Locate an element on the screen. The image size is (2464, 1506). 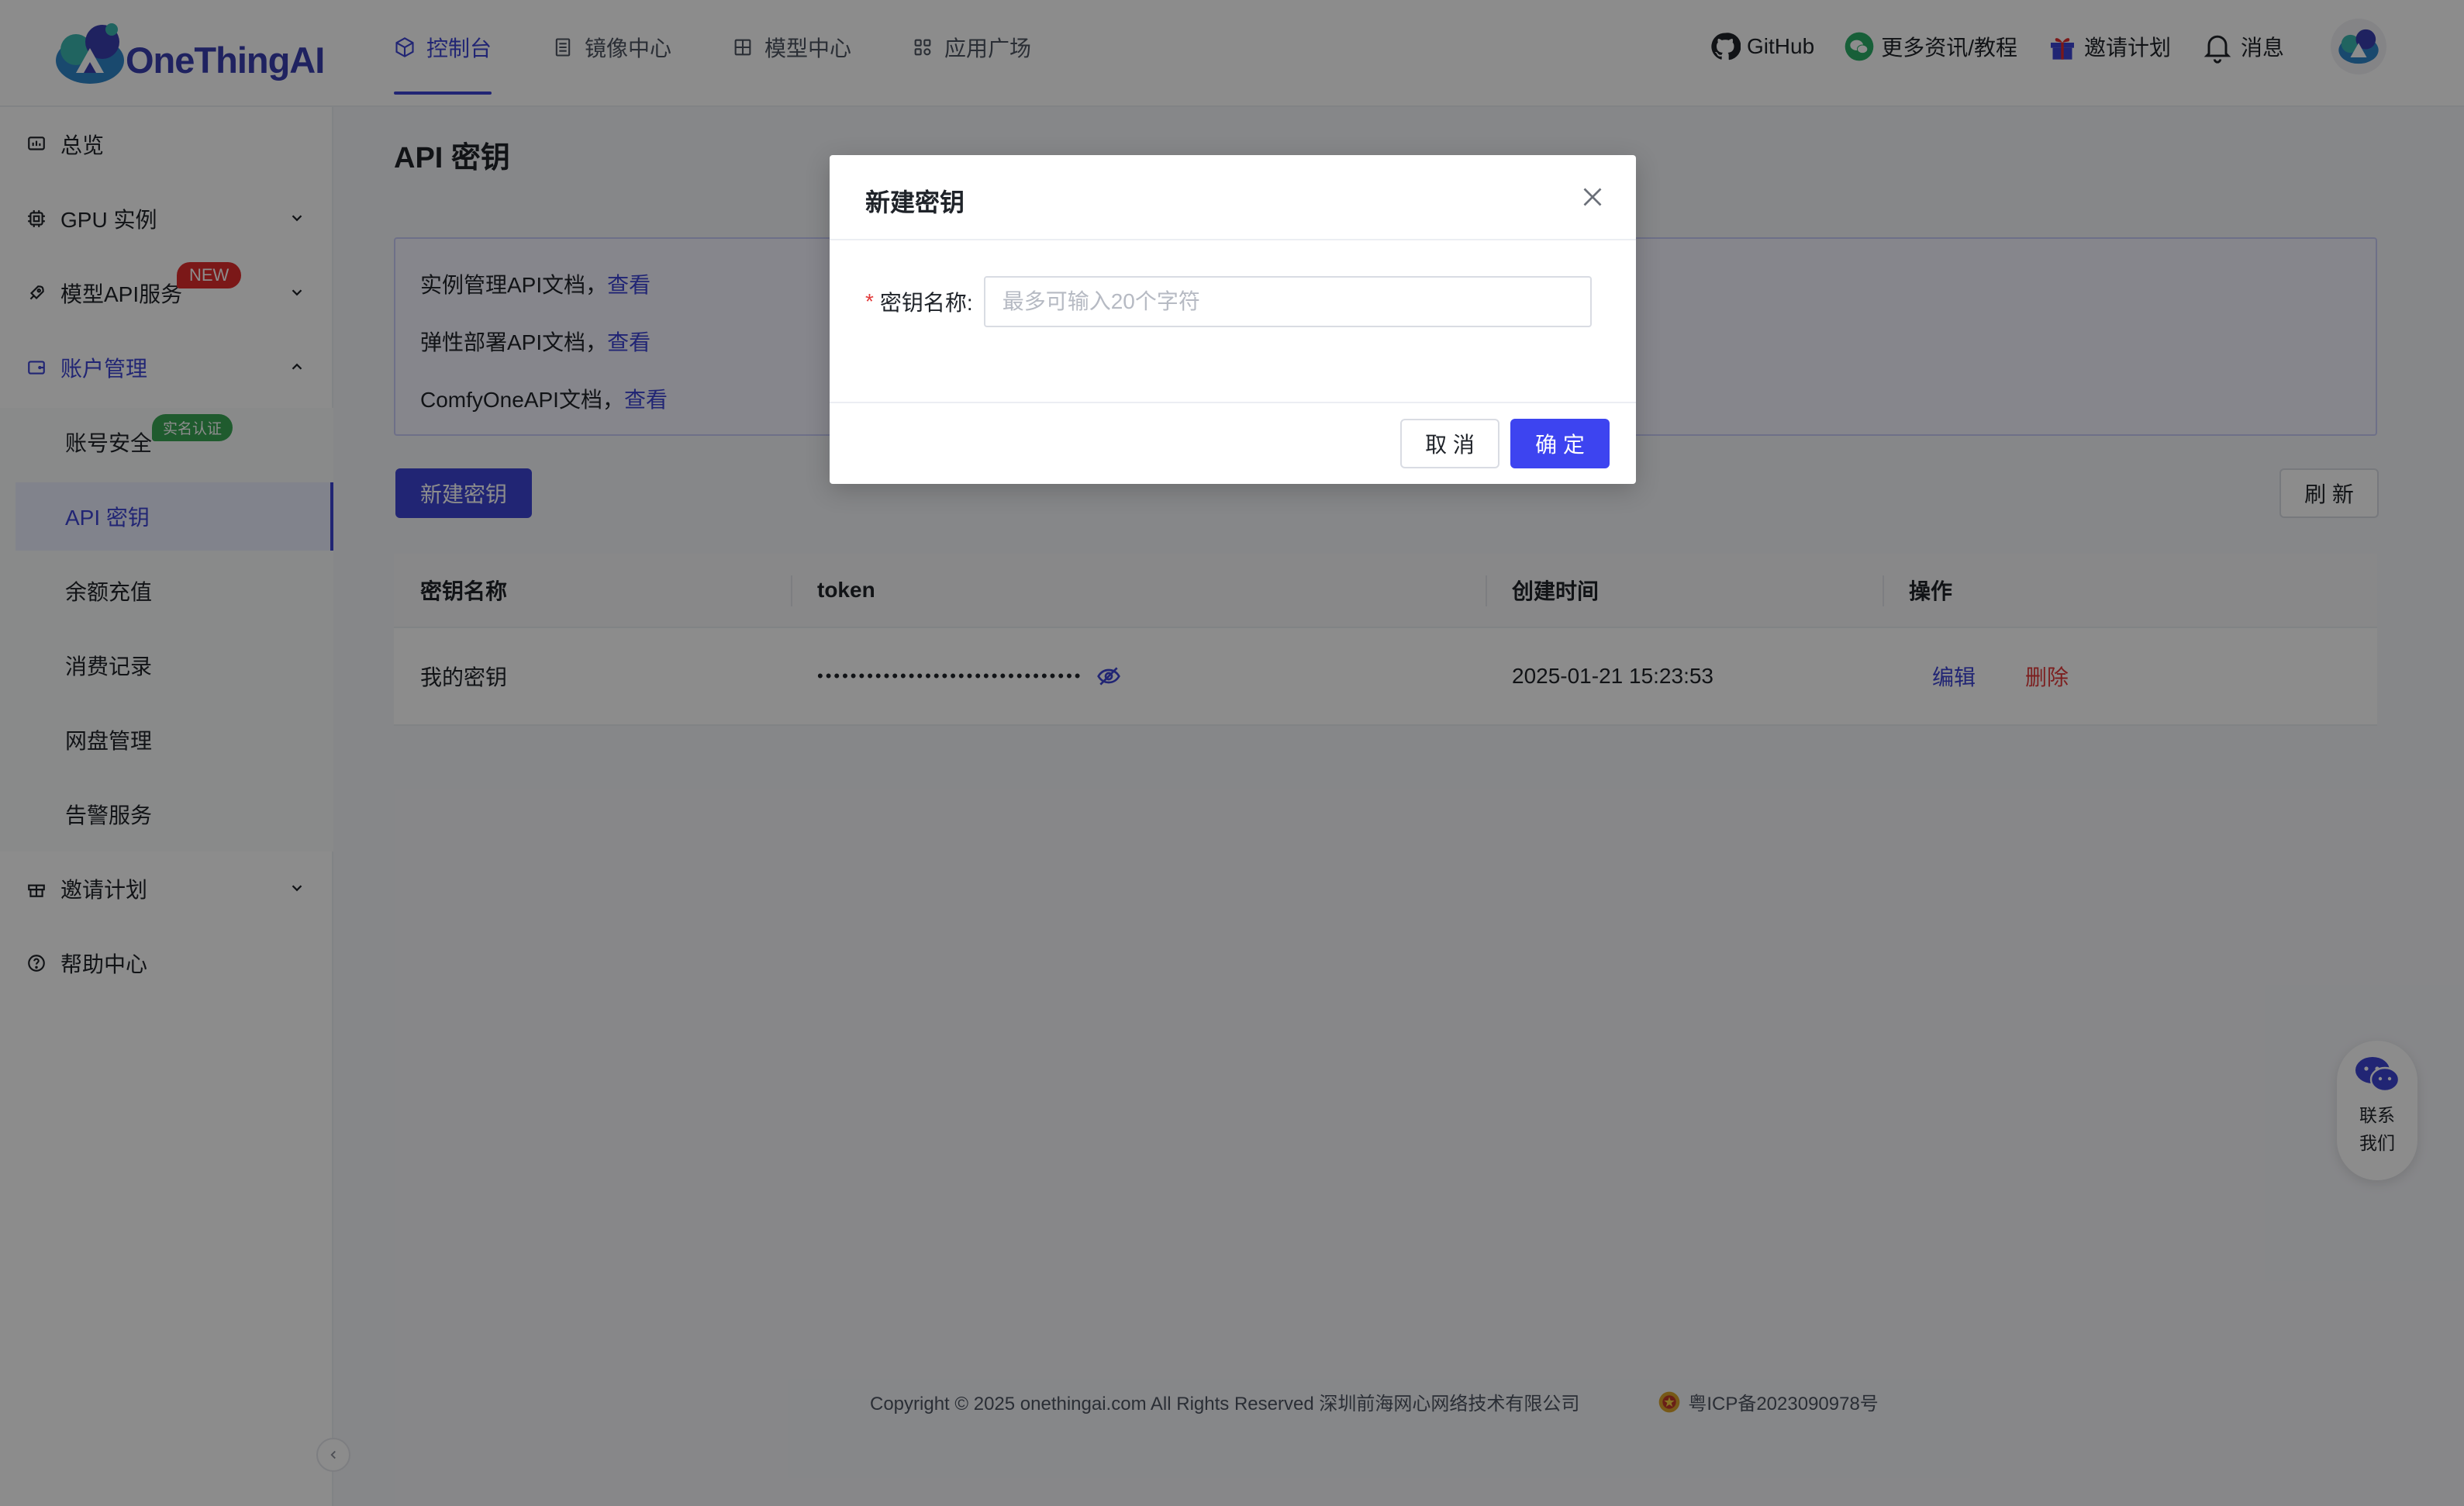
key-name-form-item: * 密钥名称: is located at coordinates (1228, 301).